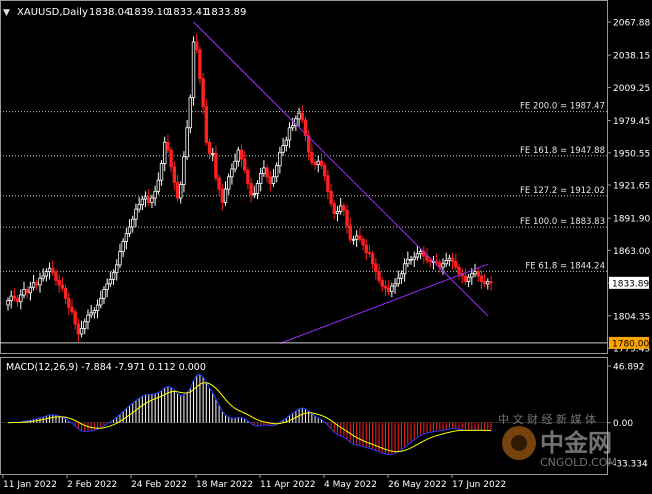 This screenshot has height=494, width=652. What do you see at coordinates (631, 317) in the screenshot?
I see `price-tick-label: 1804.35` at bounding box center [631, 317].